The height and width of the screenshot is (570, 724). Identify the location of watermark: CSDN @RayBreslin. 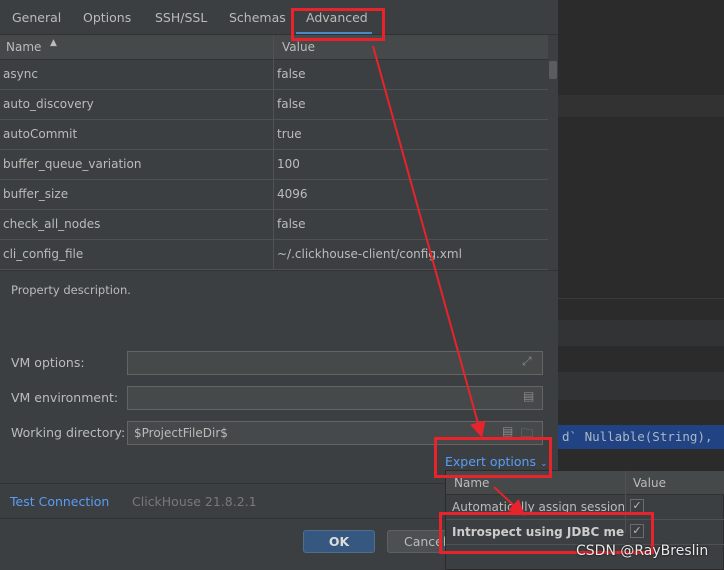
(642, 551).